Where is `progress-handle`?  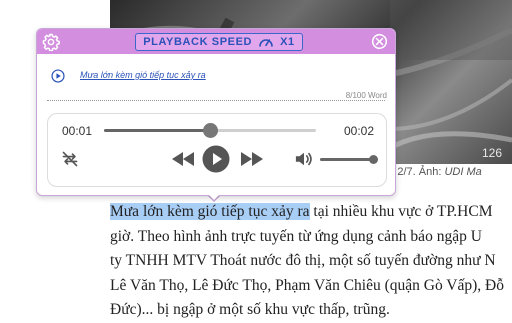 progress-handle is located at coordinates (210, 130).